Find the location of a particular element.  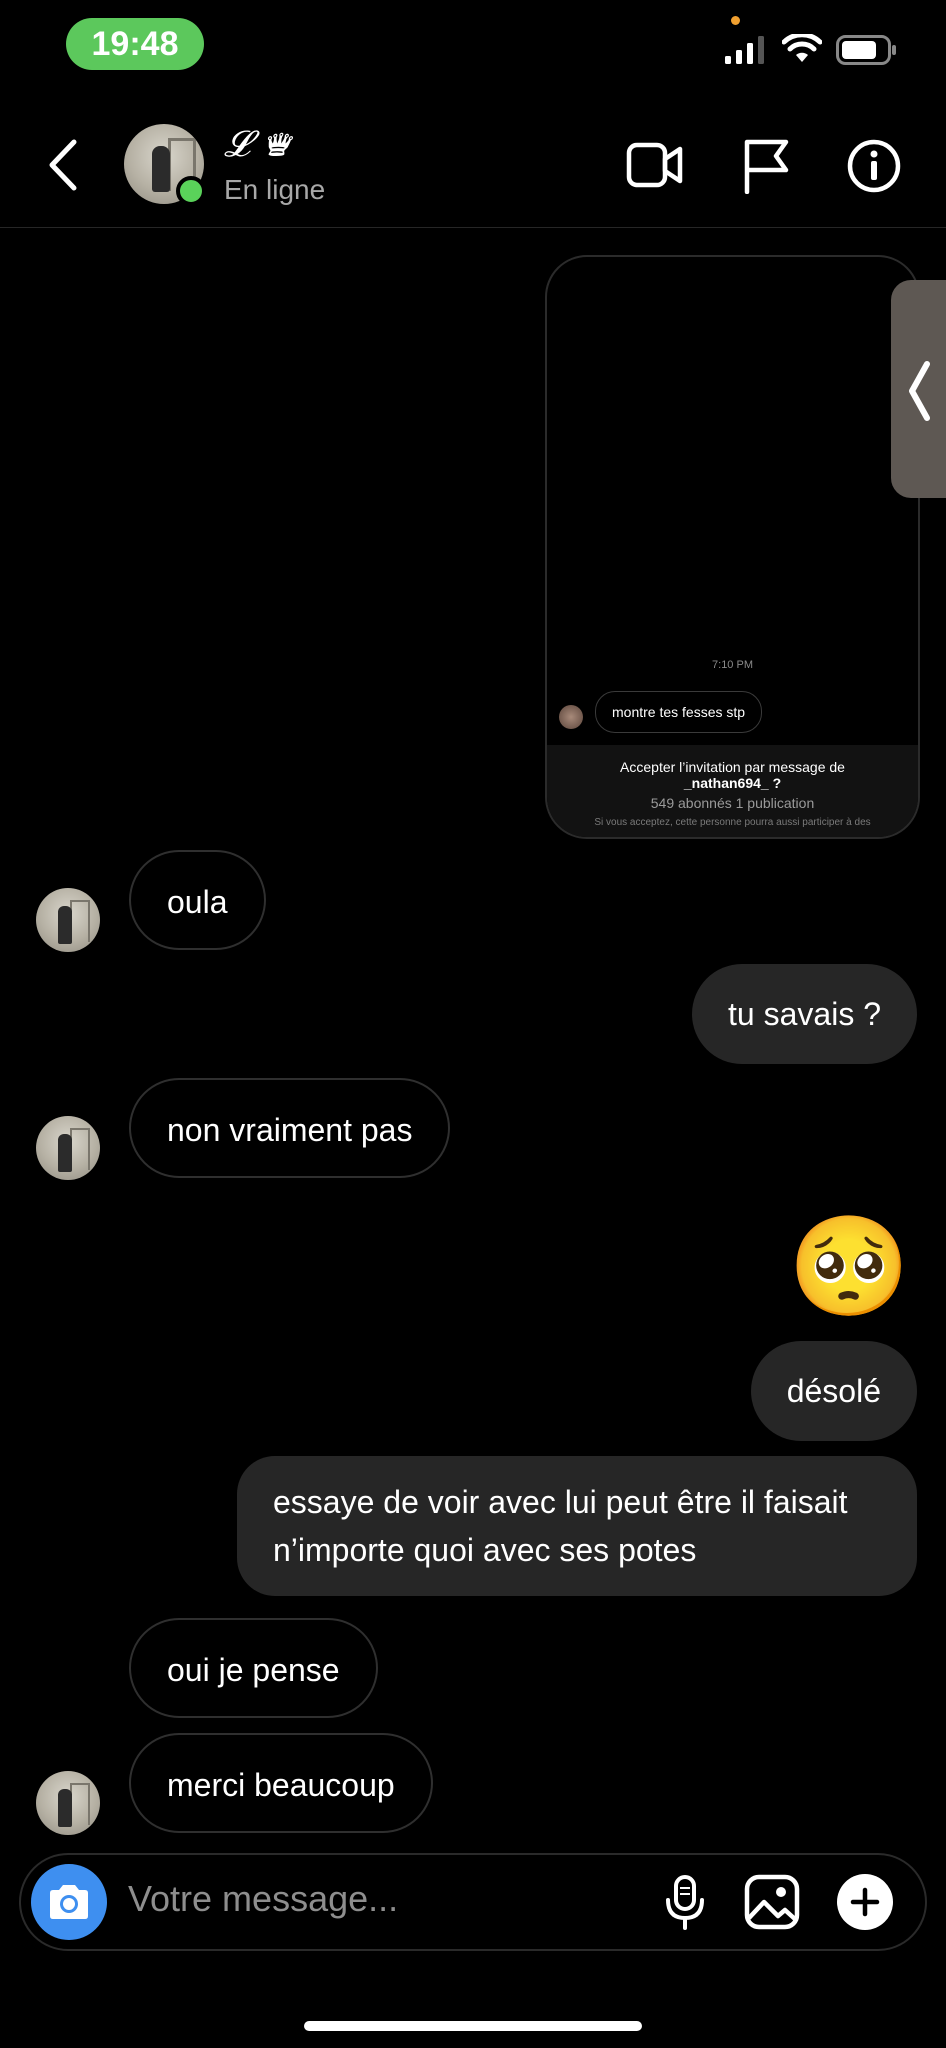

home-indicator is located at coordinates (473, 2026).